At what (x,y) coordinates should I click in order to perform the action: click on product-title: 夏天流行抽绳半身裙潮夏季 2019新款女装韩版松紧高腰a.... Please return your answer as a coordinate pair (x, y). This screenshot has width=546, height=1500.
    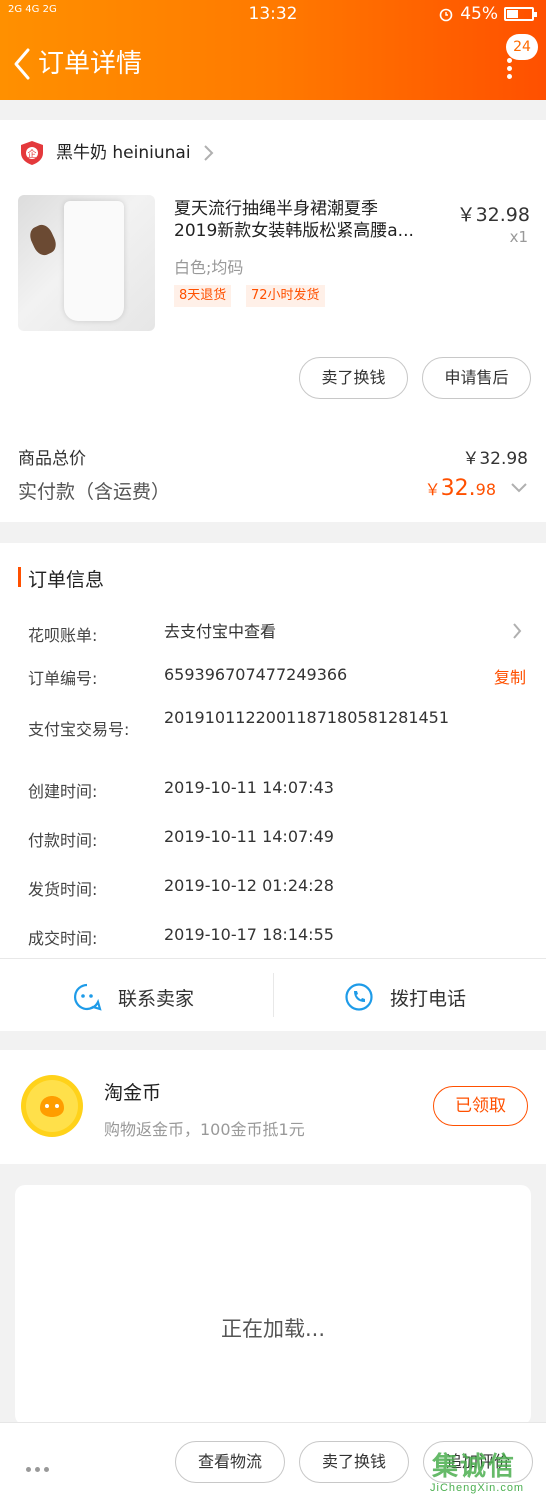
    Looking at the image, I should click on (309, 220).